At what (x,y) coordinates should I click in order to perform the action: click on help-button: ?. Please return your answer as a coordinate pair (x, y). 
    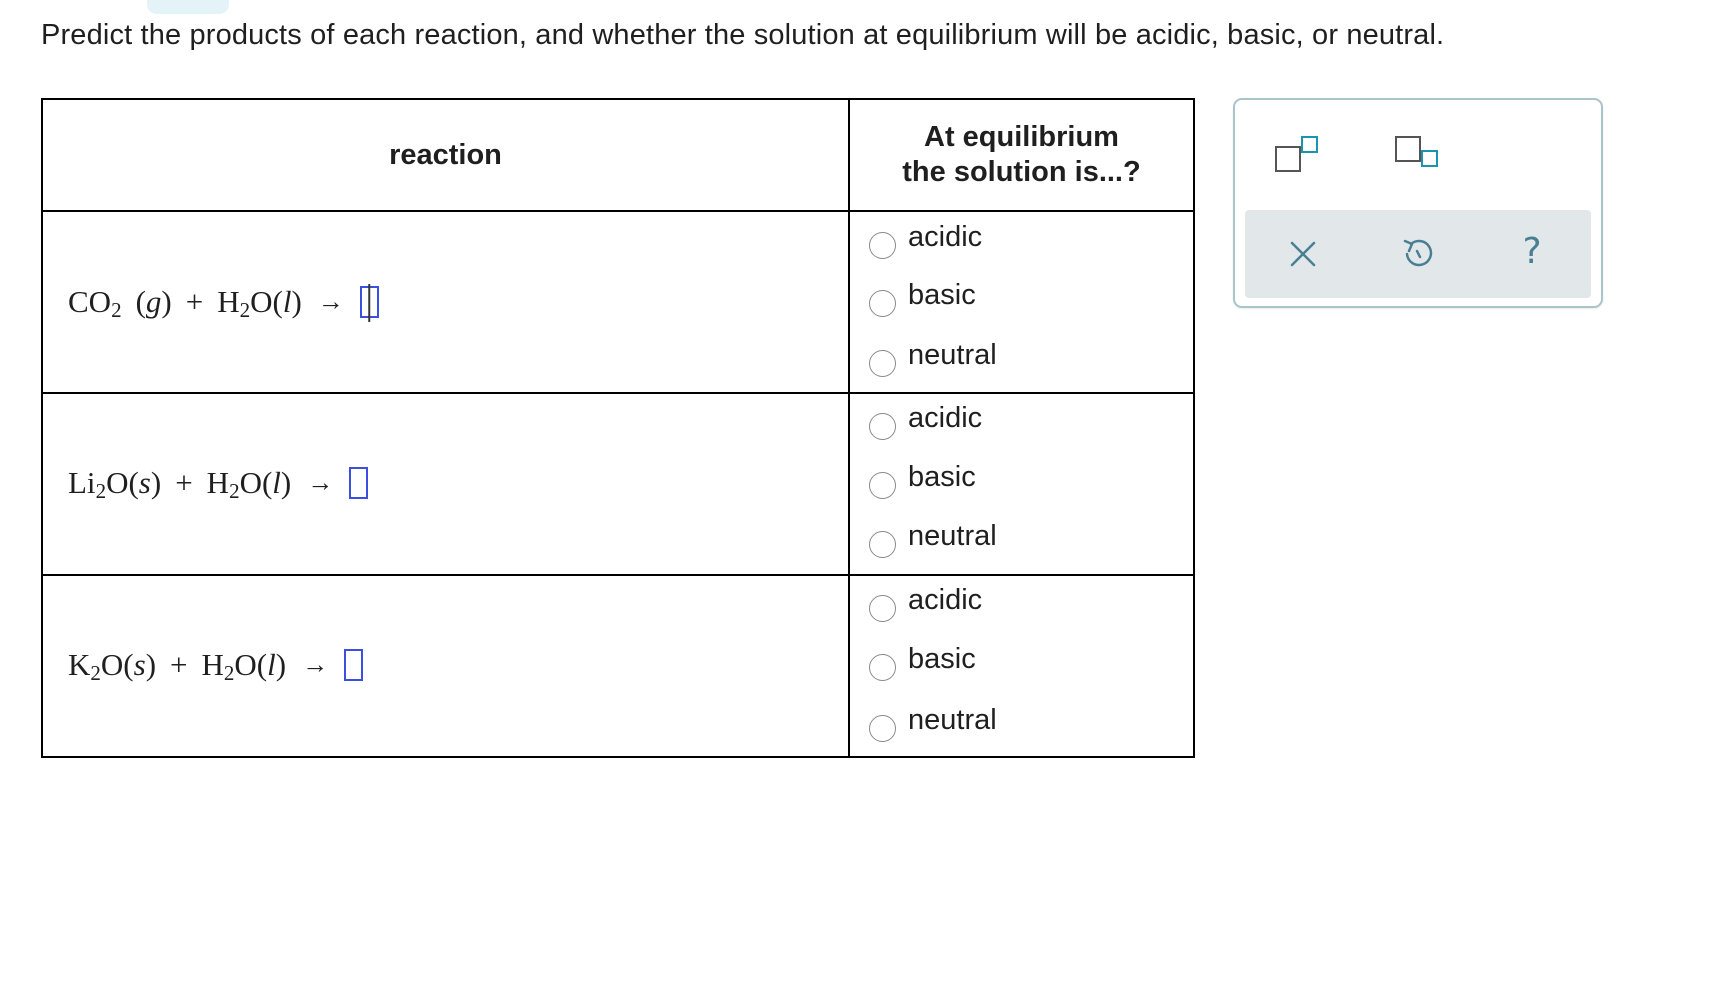
    Looking at the image, I should click on (1532, 252).